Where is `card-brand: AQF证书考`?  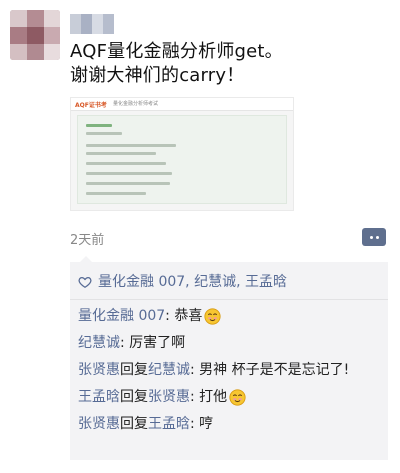 card-brand: AQF证书考 is located at coordinates (91, 105).